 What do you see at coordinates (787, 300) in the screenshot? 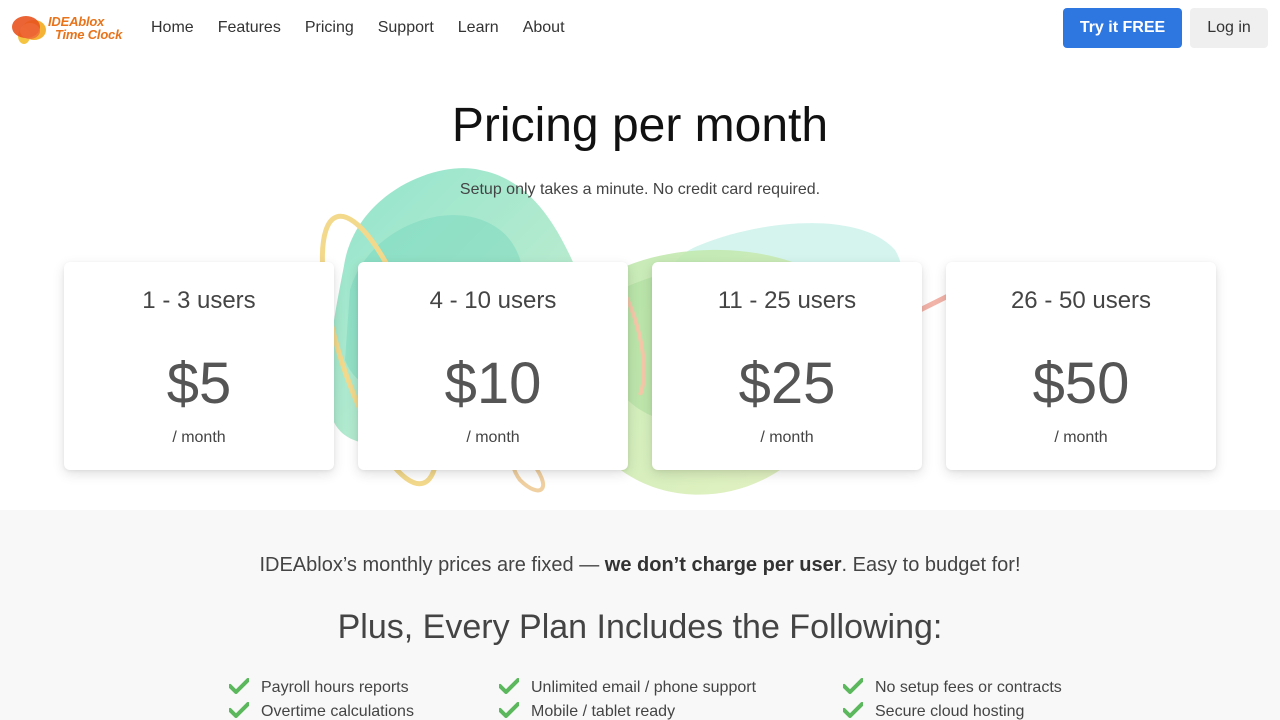
I see `plan-users: 11 - 25 users` at bounding box center [787, 300].